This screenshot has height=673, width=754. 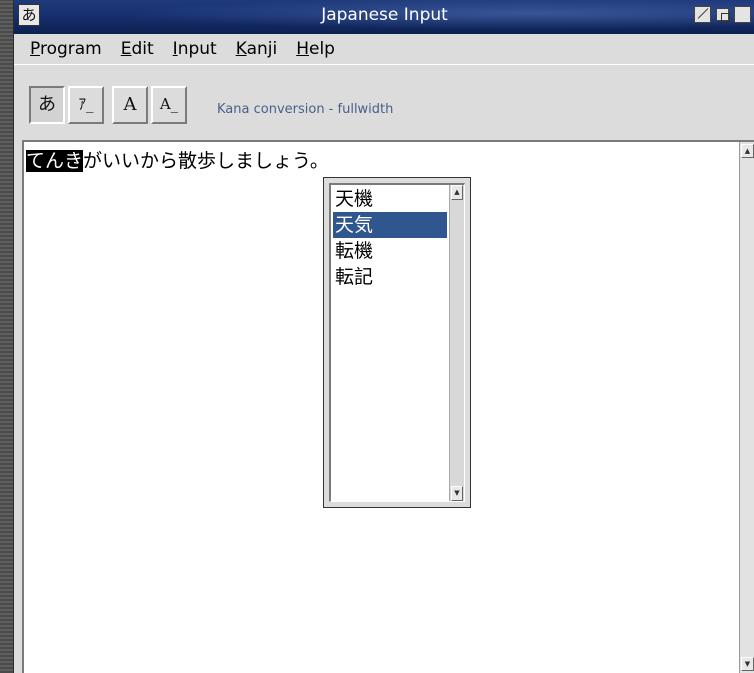 What do you see at coordinates (206, 161) in the screenshot?
I see `committed-text: がいいから散歩しましょう。` at bounding box center [206, 161].